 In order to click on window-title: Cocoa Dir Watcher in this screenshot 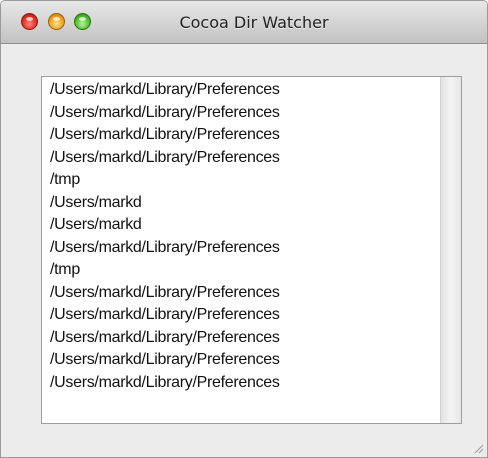, I will do `click(254, 22)`.